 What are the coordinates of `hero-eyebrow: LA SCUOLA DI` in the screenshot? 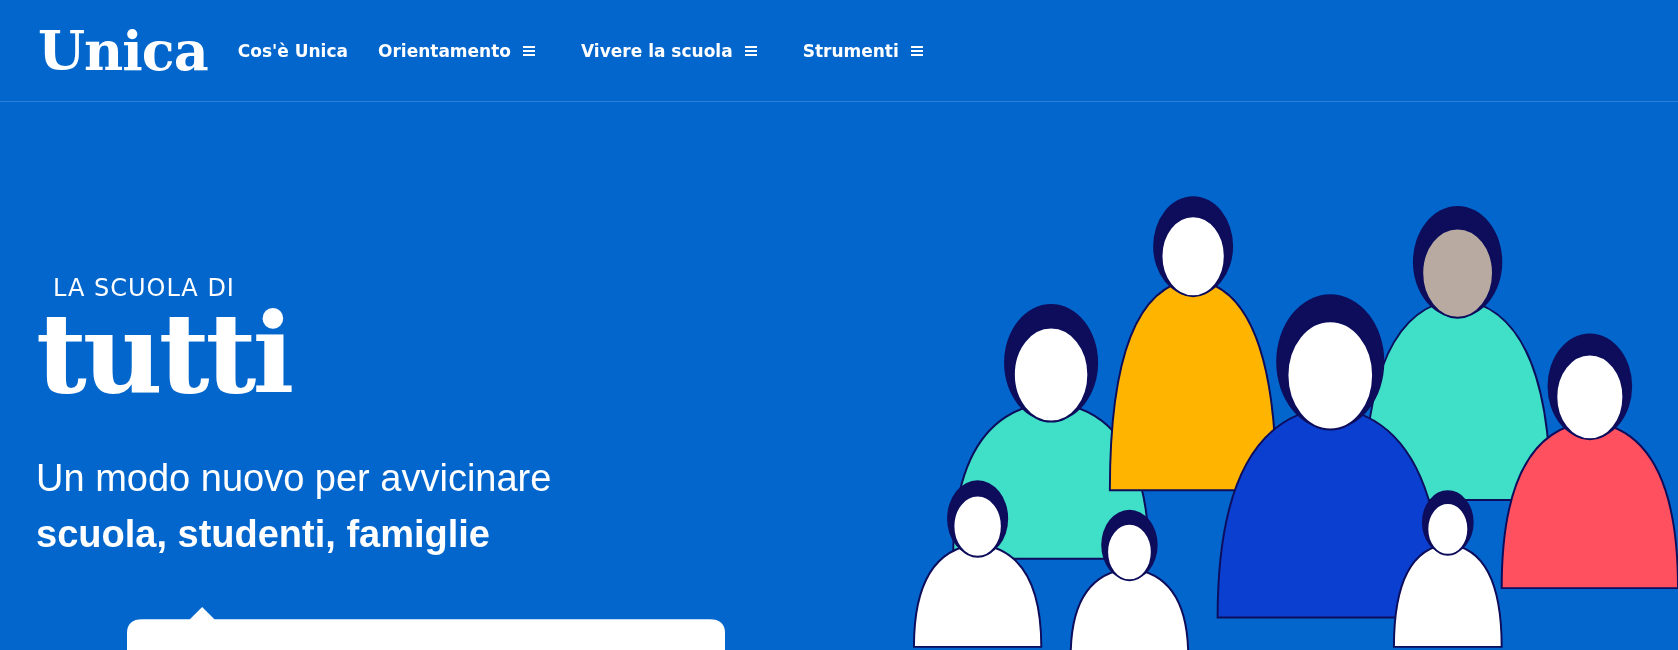 It's located at (144, 288).